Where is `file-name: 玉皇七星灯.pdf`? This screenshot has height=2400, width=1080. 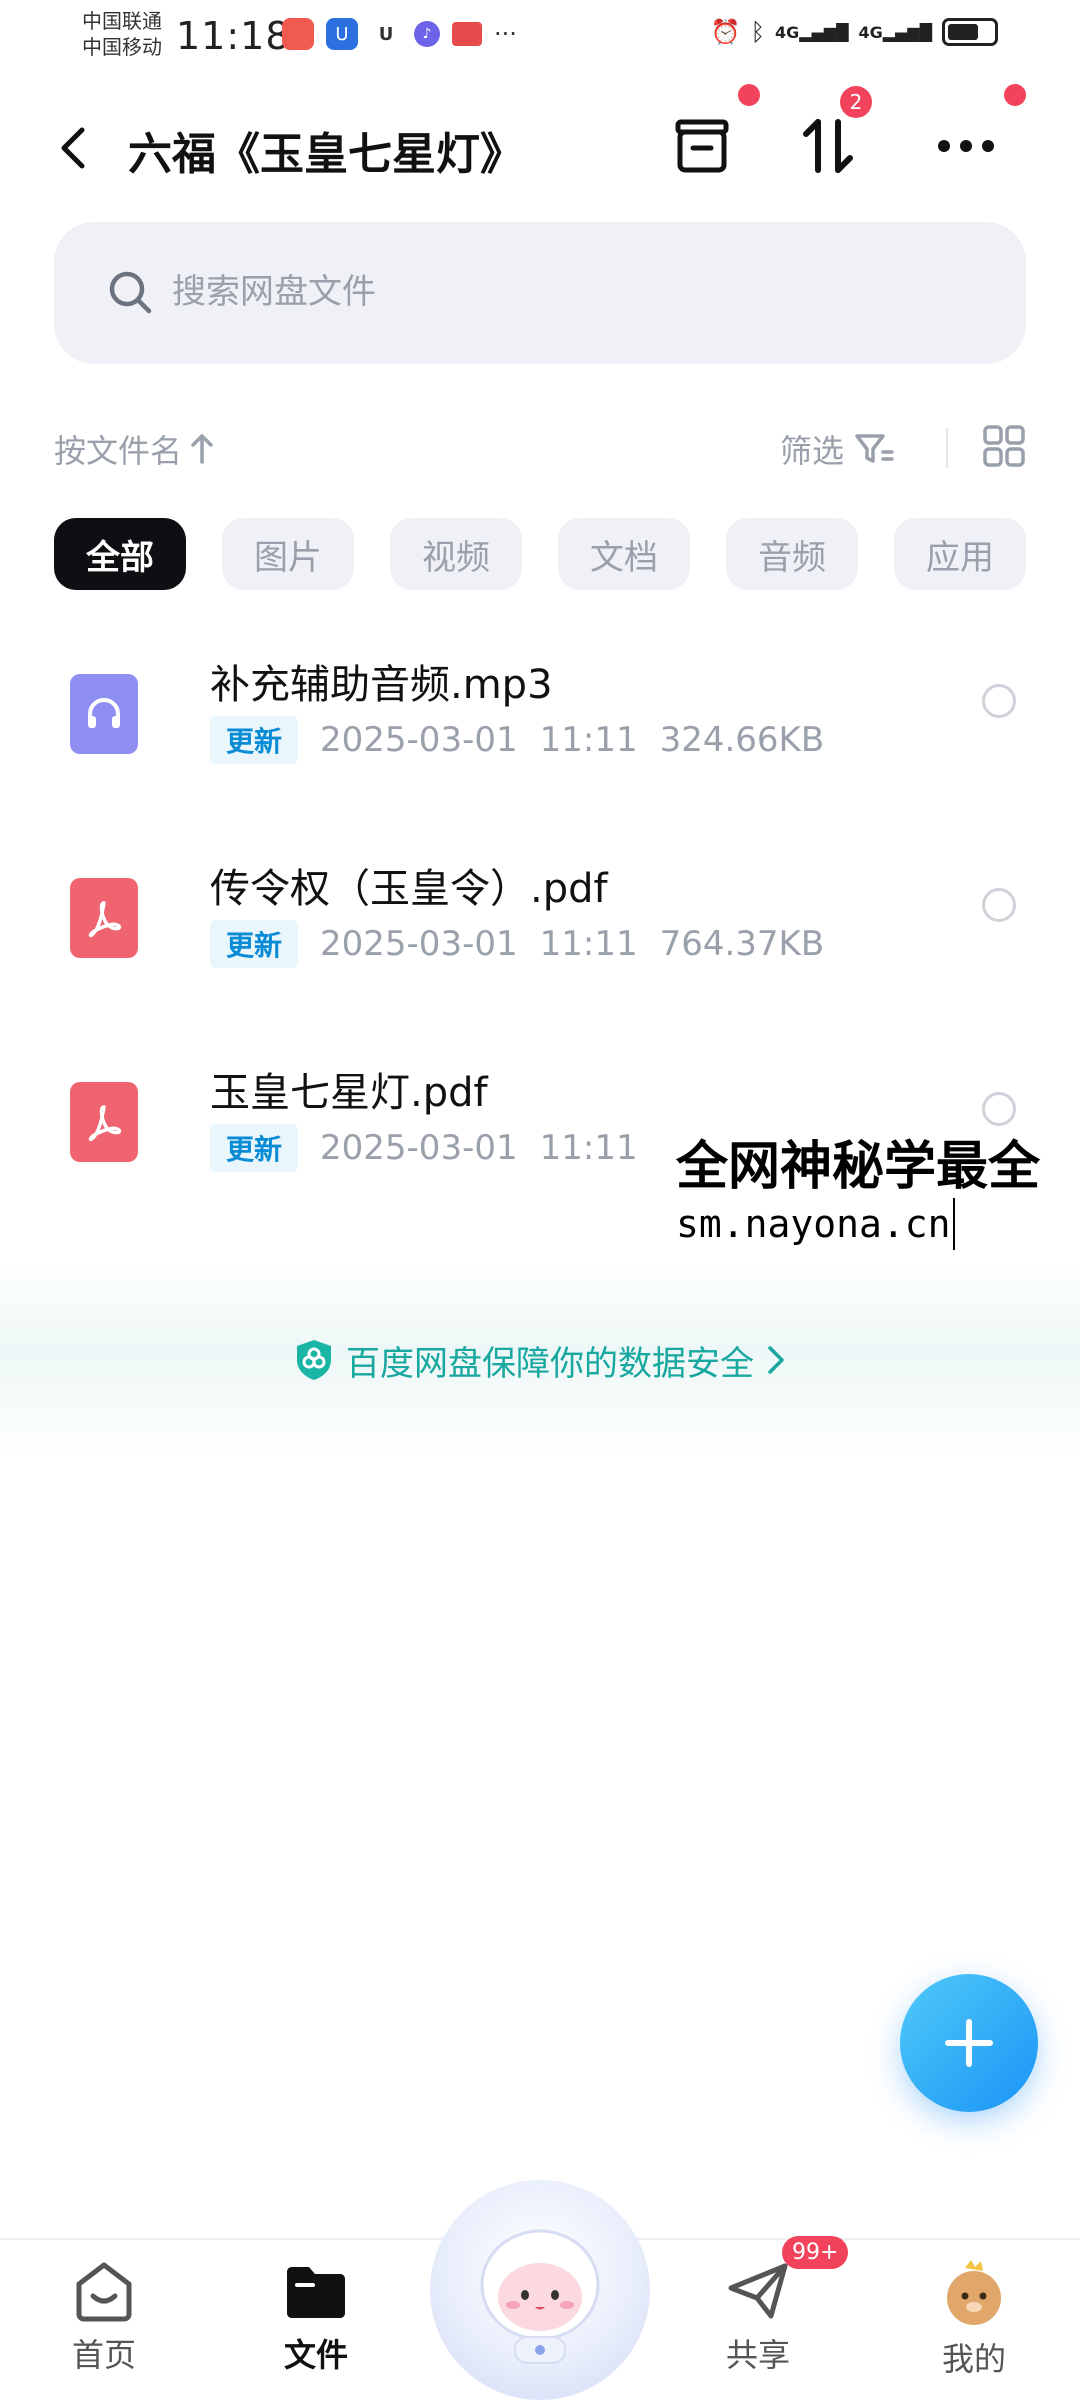 file-name: 玉皇七星灯.pdf is located at coordinates (349, 1093).